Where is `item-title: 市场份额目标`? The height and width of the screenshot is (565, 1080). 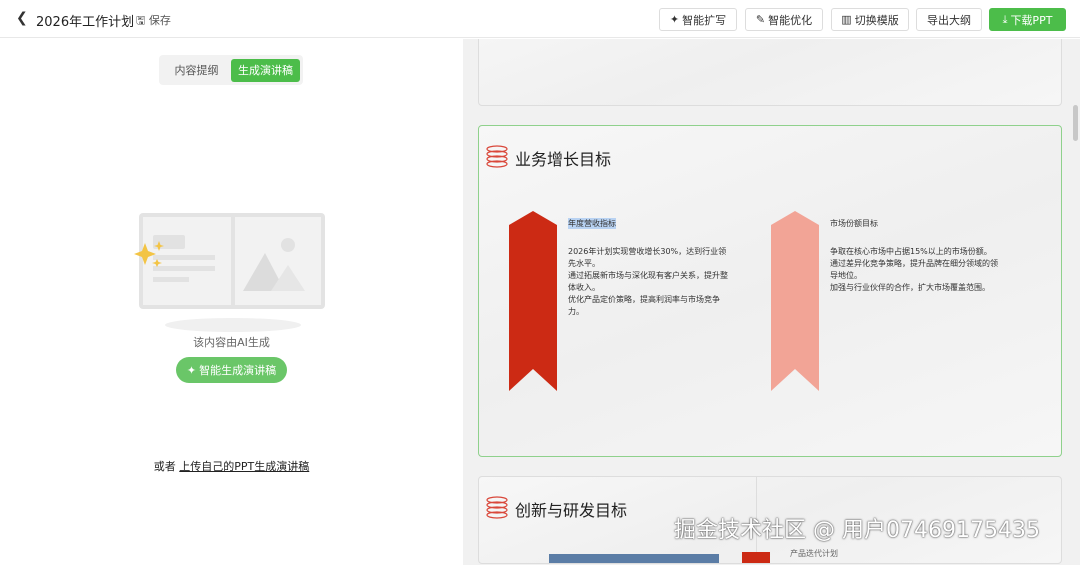
item-title: 市场份额目标 is located at coordinates (854, 223).